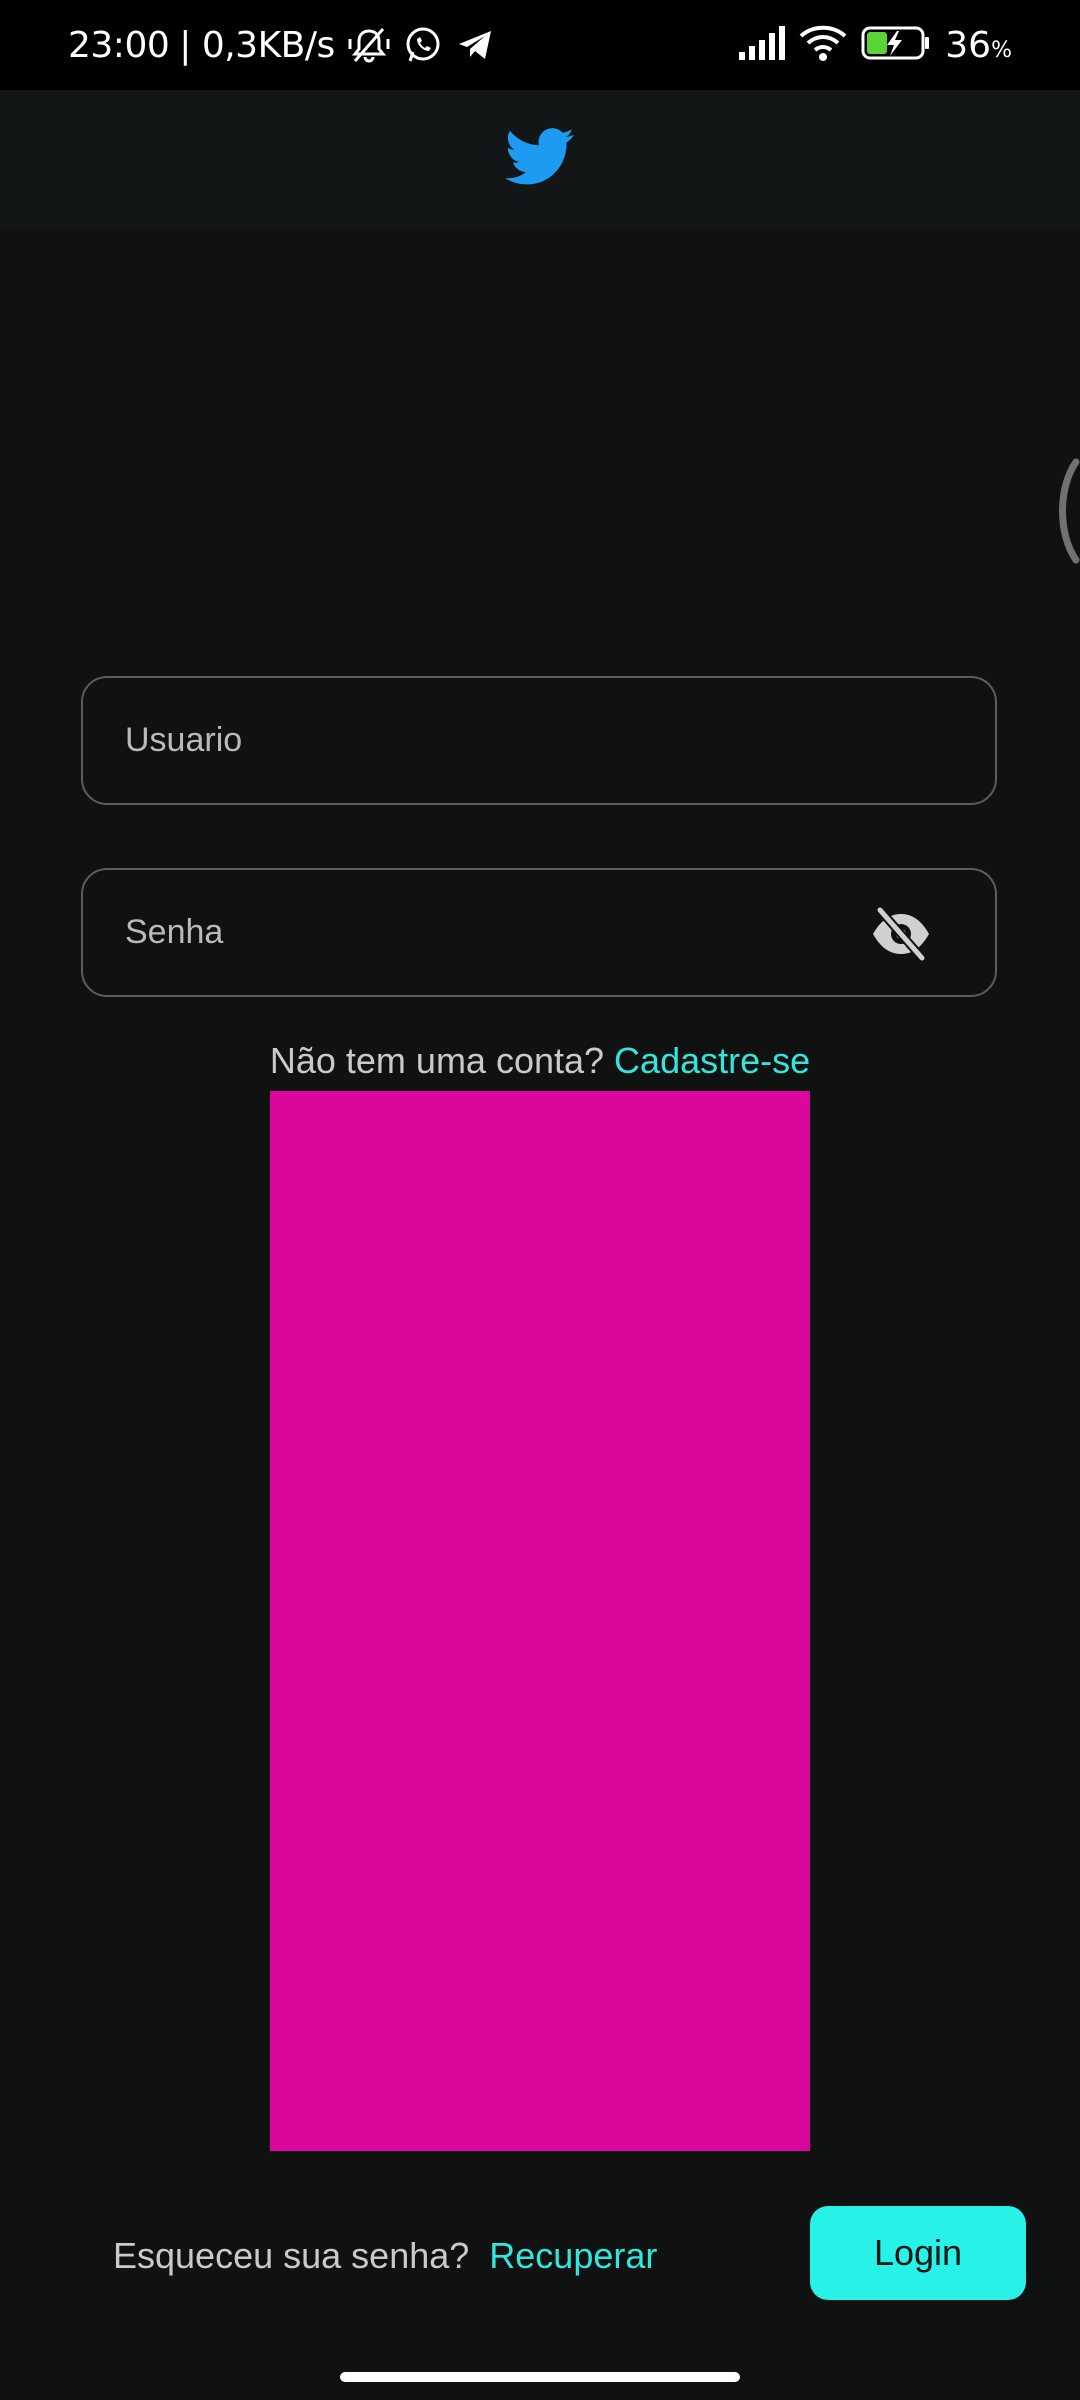 The image size is (1080, 2400). I want to click on home-indicator, so click(540, 2377).